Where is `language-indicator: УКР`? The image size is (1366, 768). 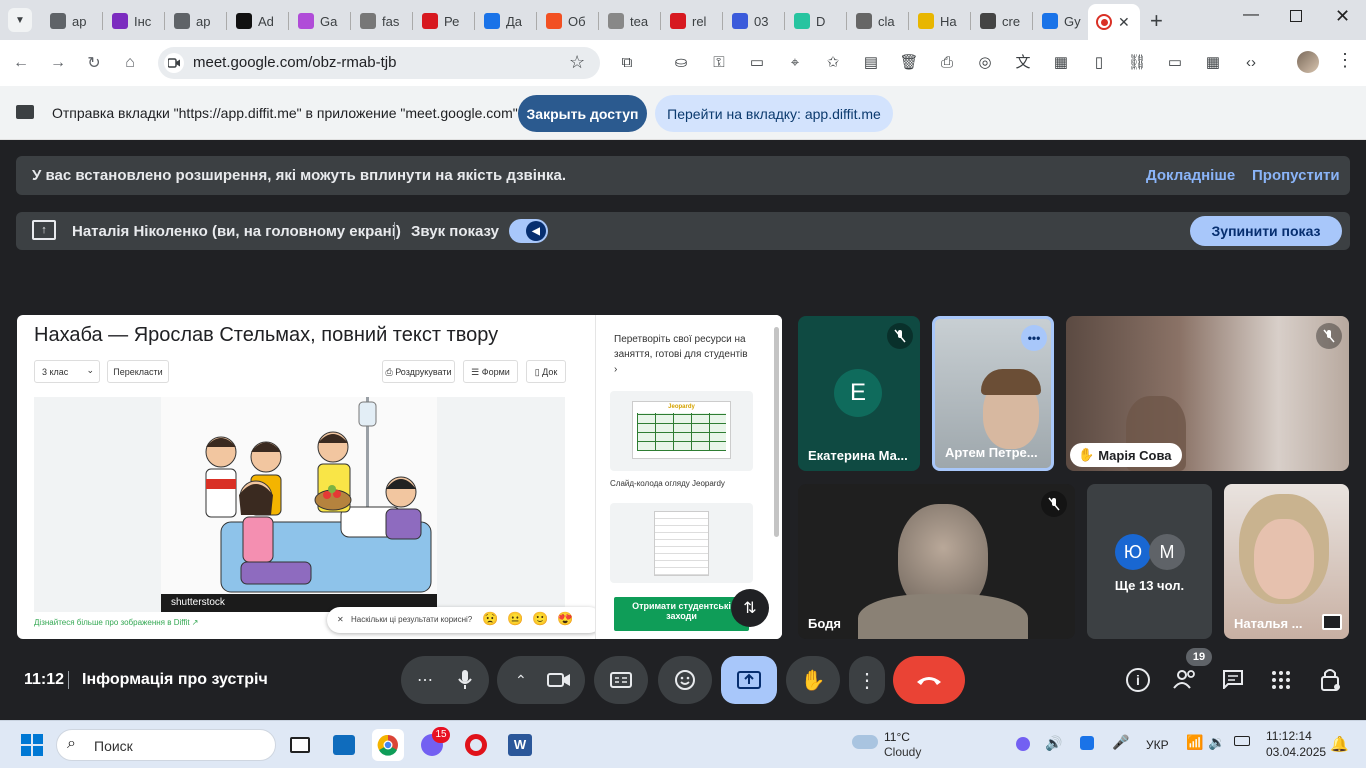 language-indicator: УКР is located at coordinates (1157, 745).